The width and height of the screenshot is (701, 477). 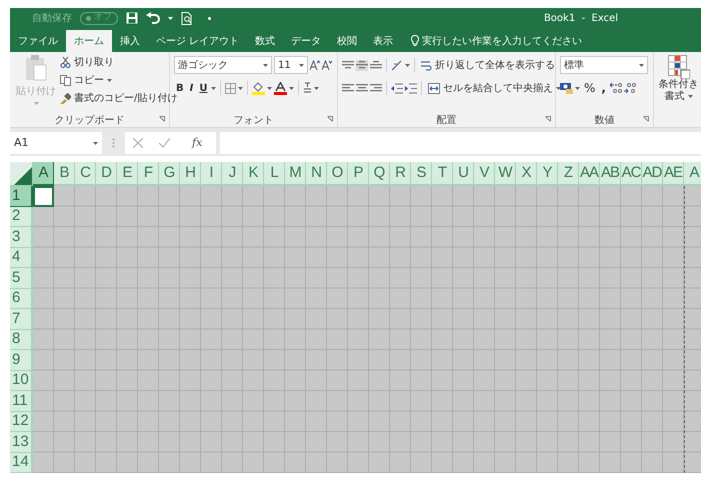 I want to click on font-name-dropdown: 游ゴシック, so click(x=223, y=65).